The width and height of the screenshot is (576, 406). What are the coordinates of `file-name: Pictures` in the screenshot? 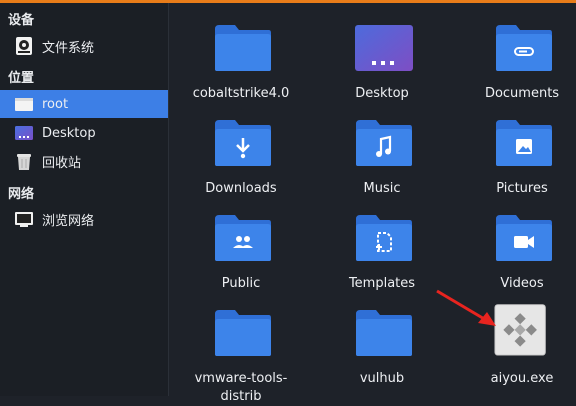 It's located at (522, 188).